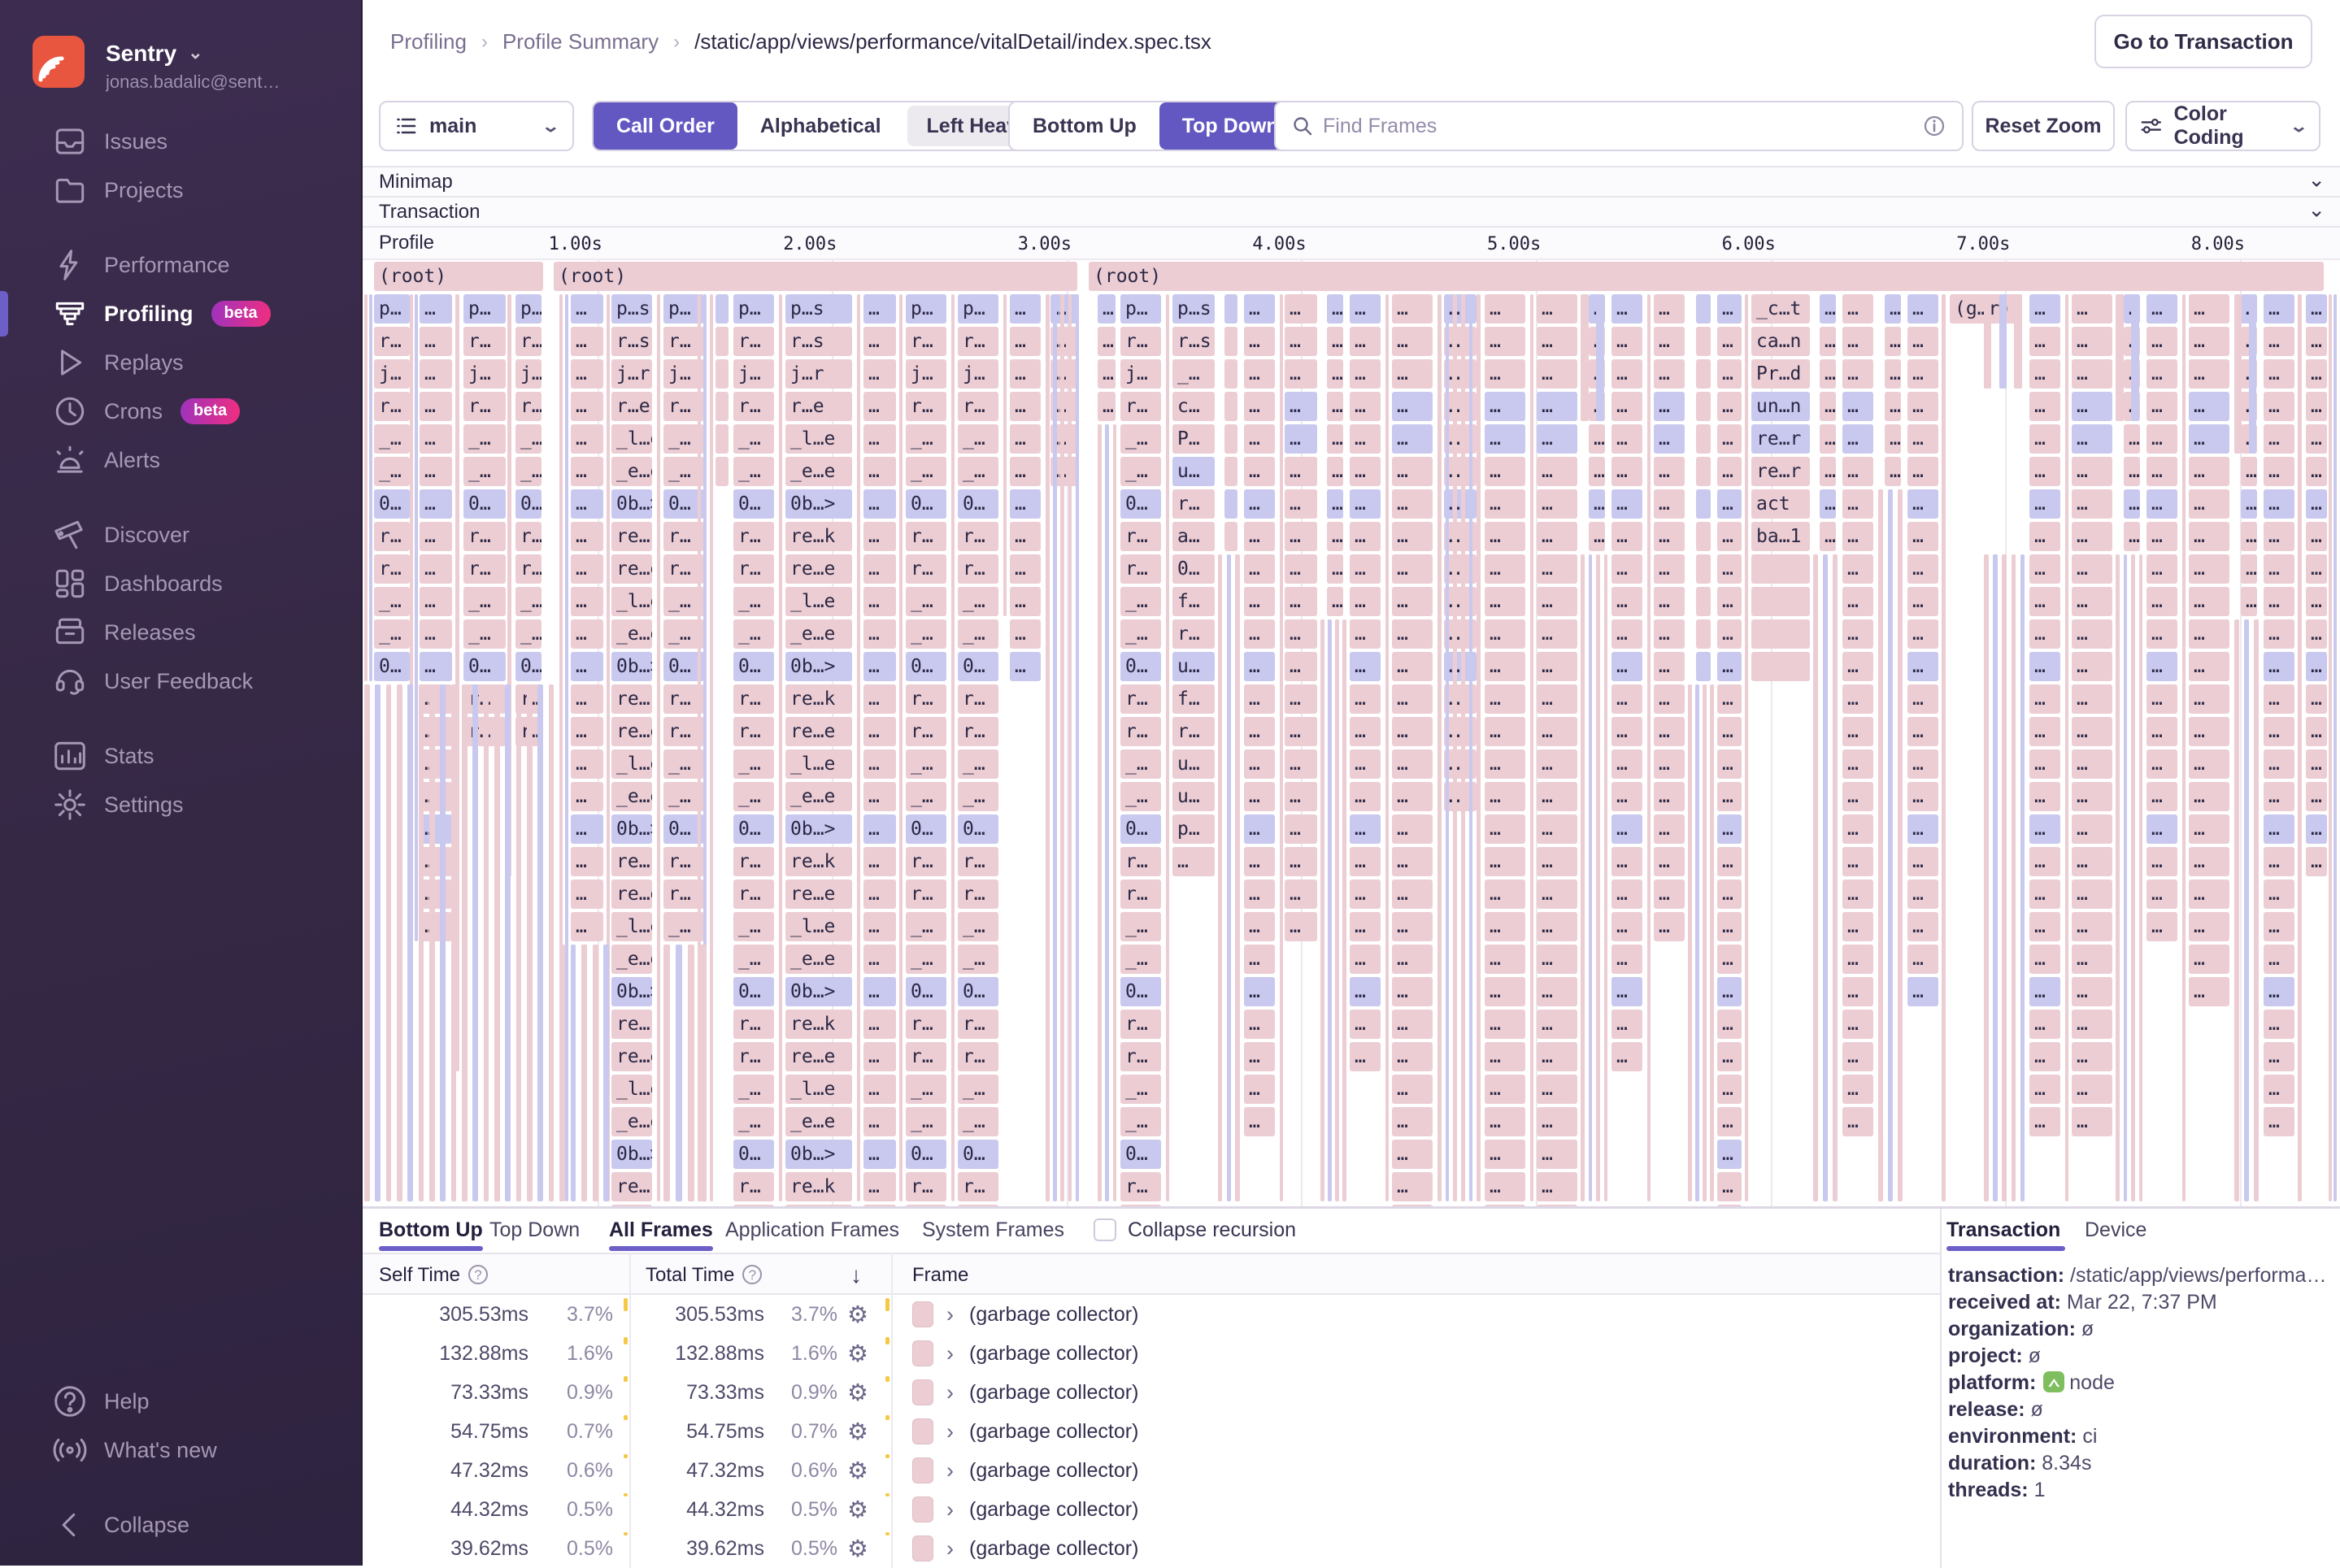 This screenshot has height=1568, width=2340. Describe the element at coordinates (819, 1186) in the screenshot. I see `flame-frame: re…k` at that location.